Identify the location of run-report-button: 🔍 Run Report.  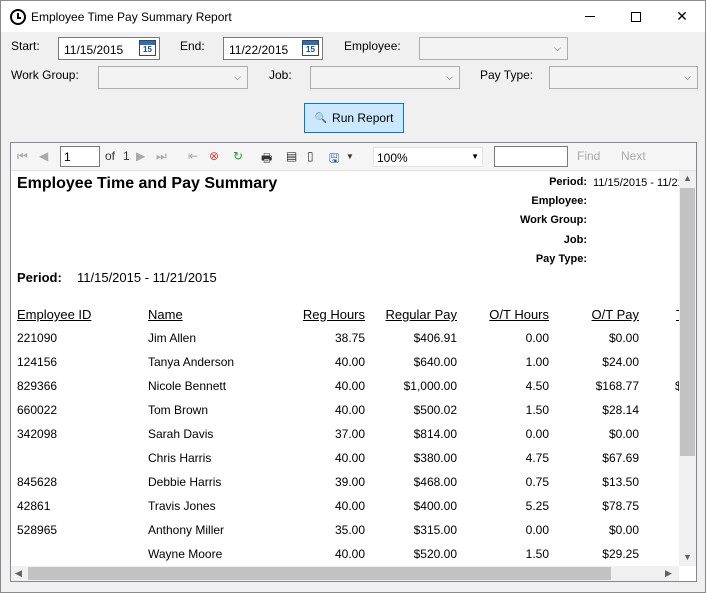
(354, 118).